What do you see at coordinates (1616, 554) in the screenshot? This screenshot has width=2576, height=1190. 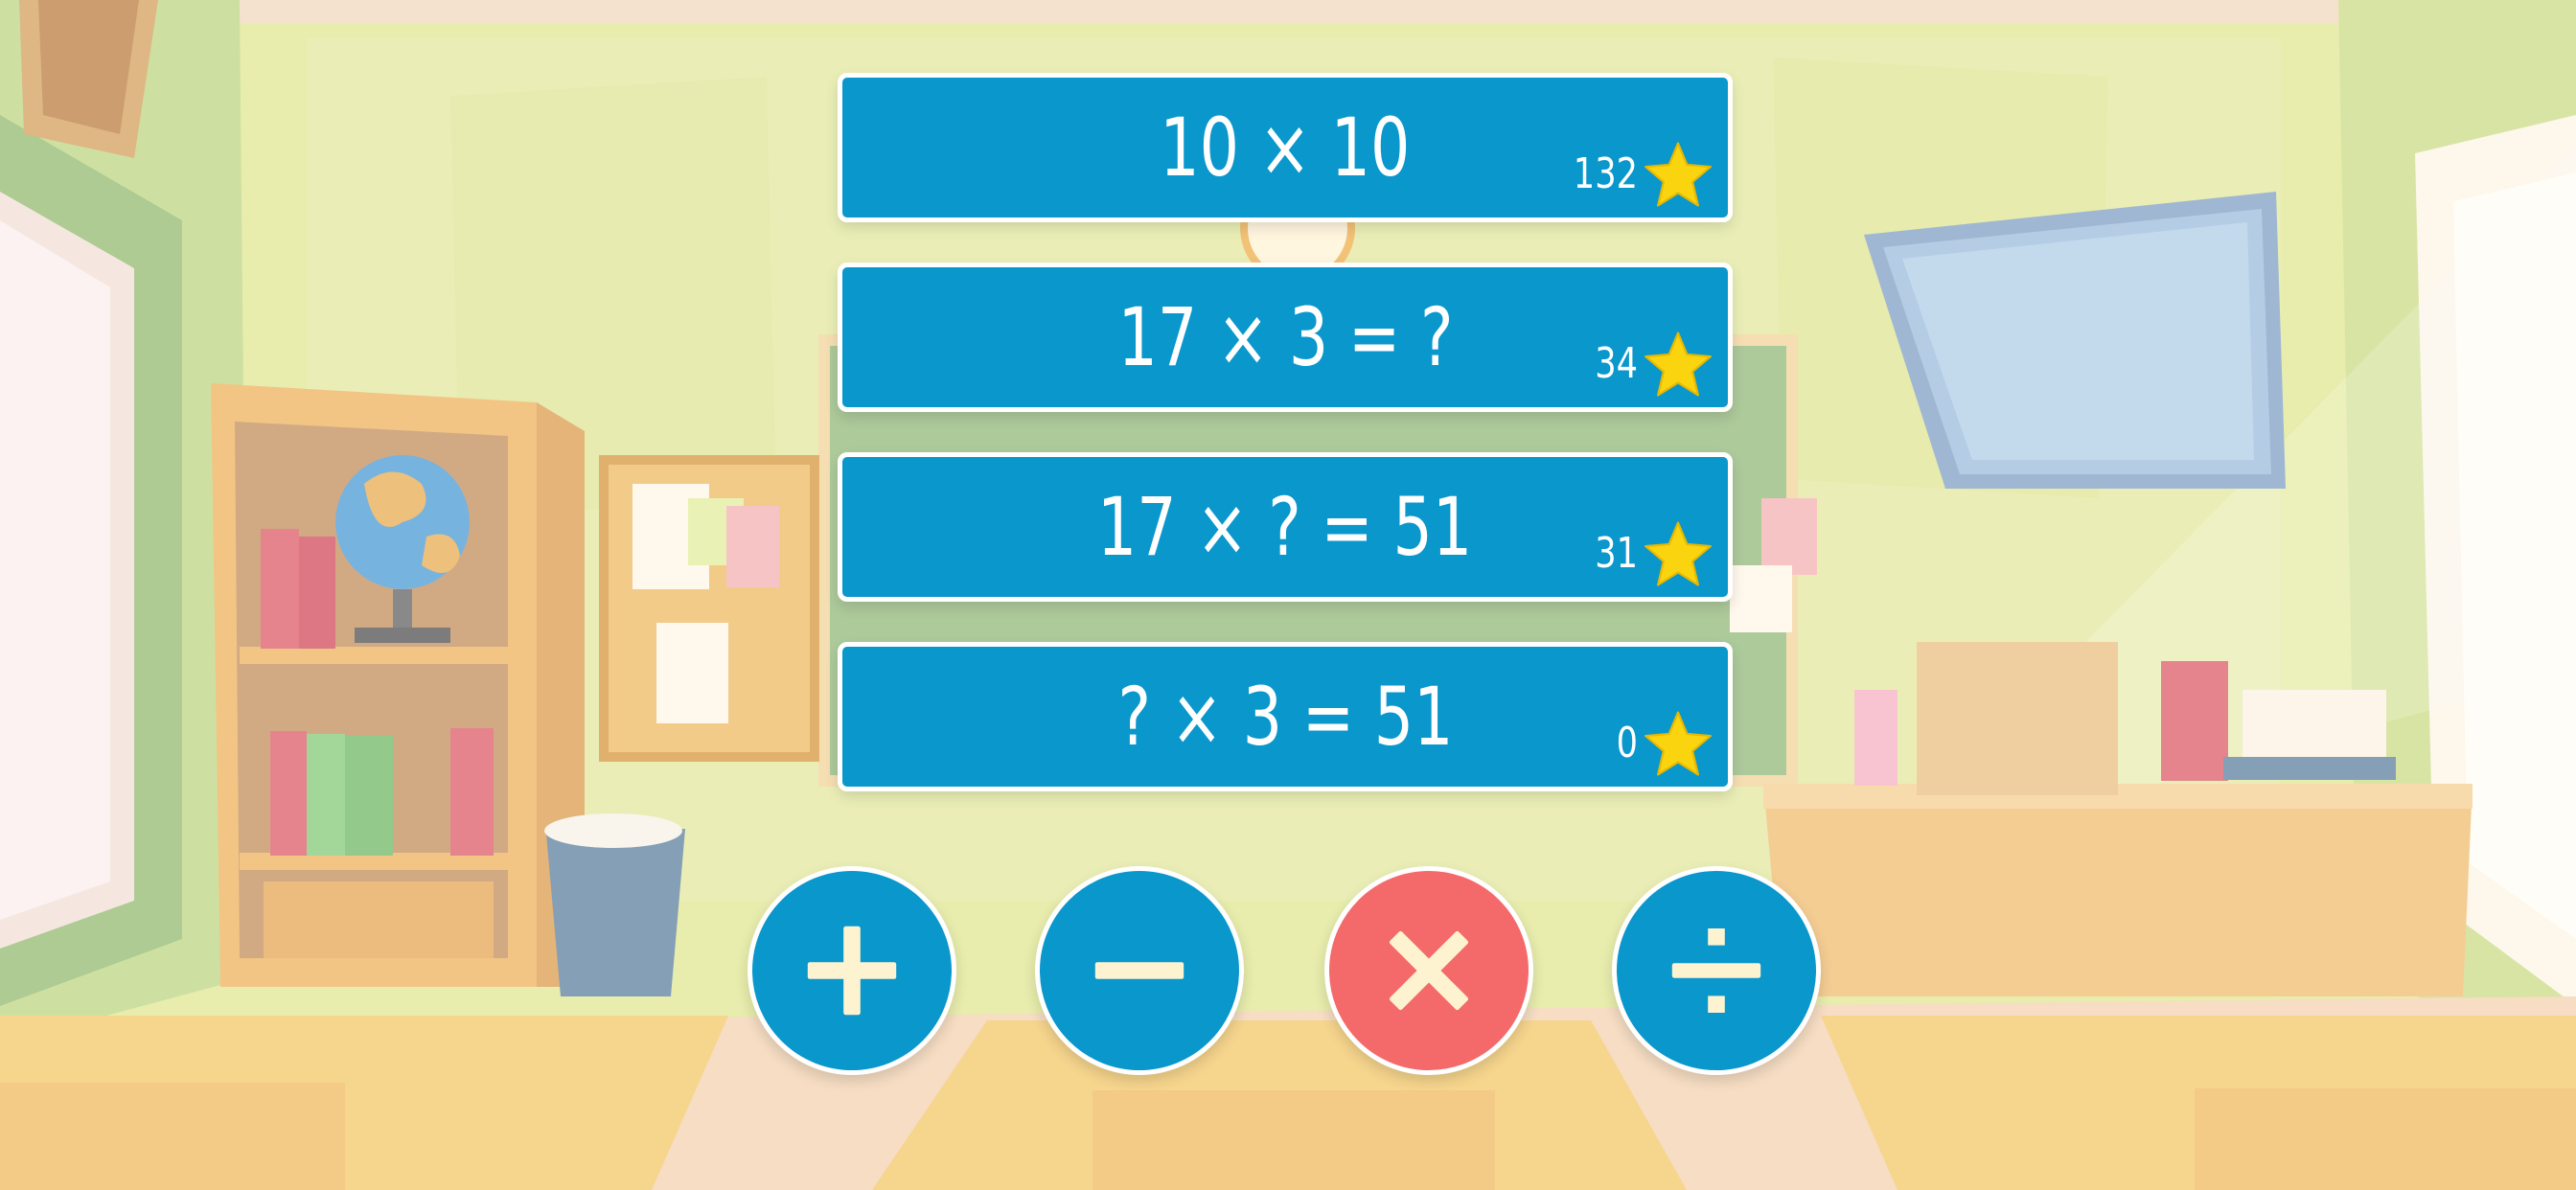 I see `star-count: 31` at bounding box center [1616, 554].